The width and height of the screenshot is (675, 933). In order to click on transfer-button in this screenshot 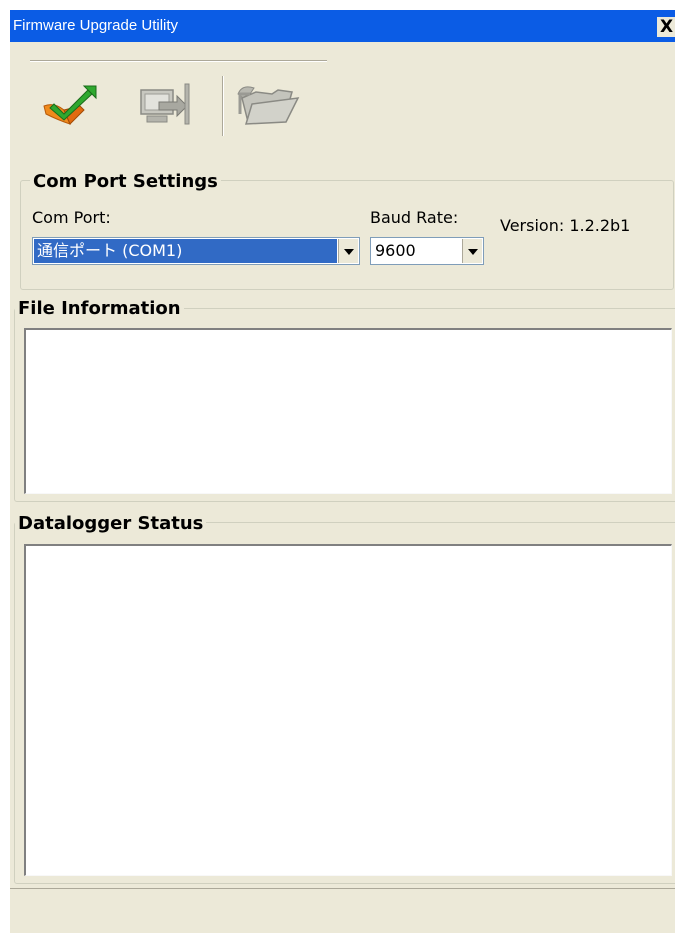, I will do `click(165, 105)`.